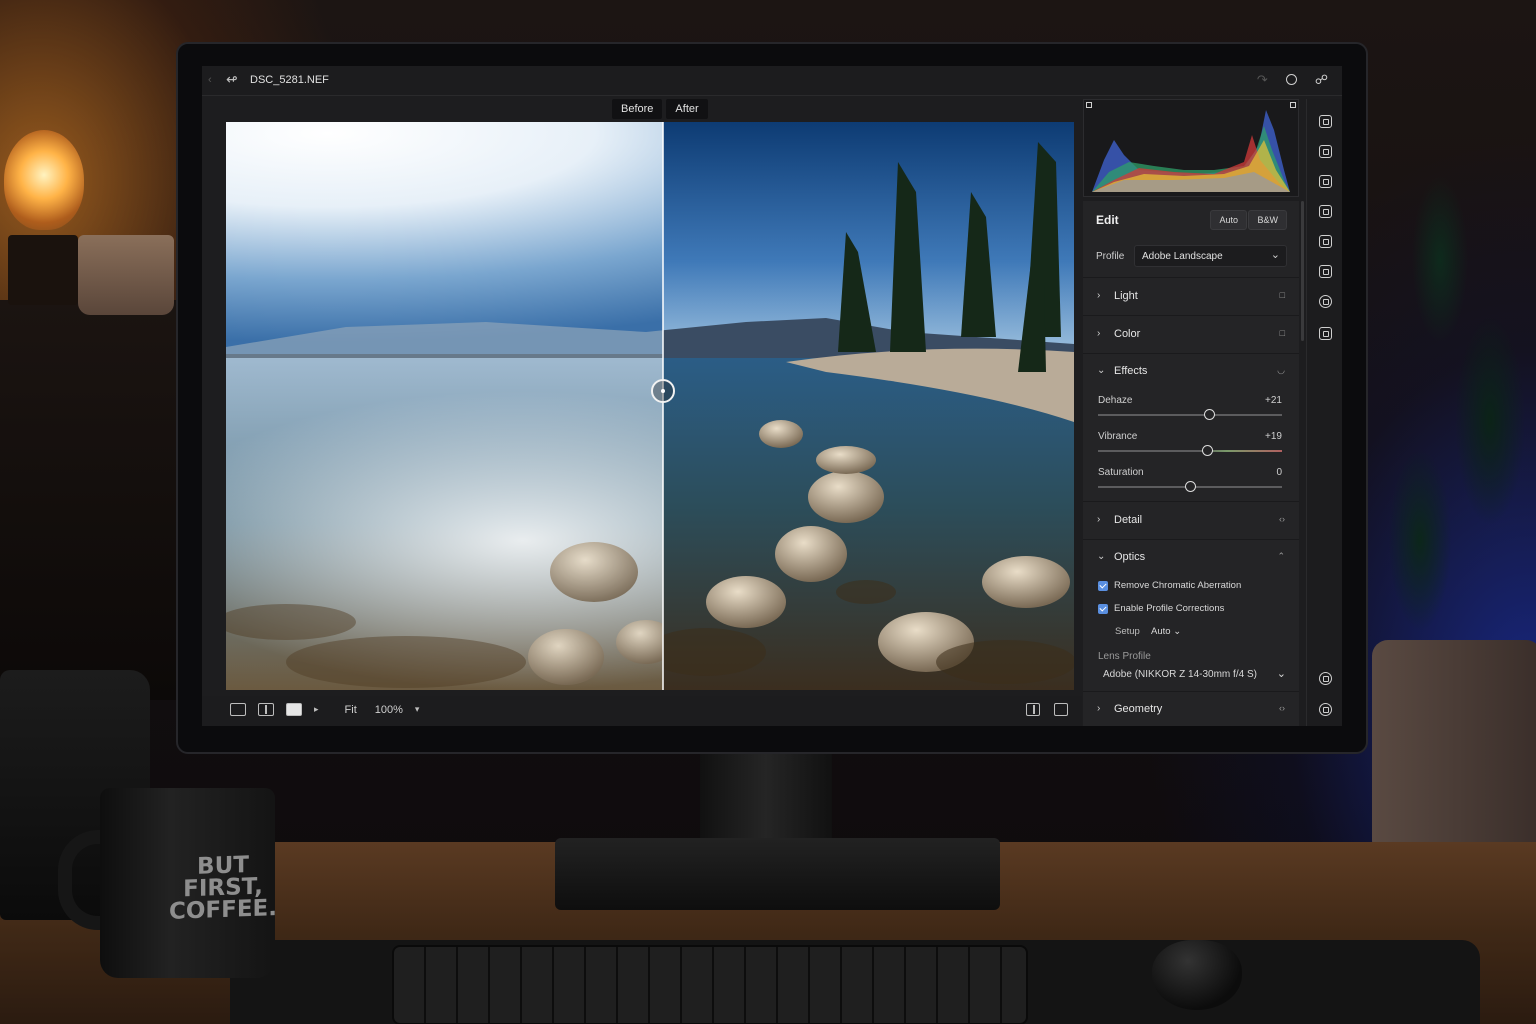 The height and width of the screenshot is (1024, 1536). I want to click on section-optics: ⌄ Optics ⌃, so click(1191, 558).